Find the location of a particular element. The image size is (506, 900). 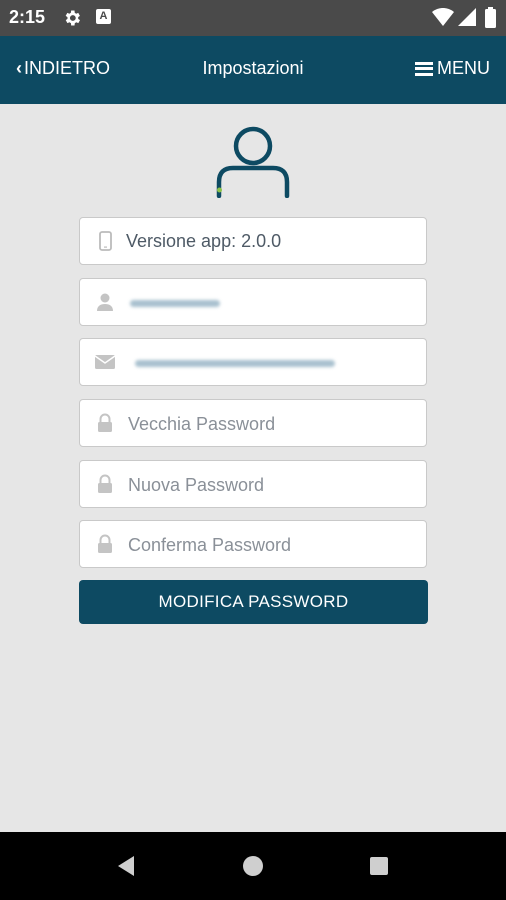

wifi-icon is located at coordinates (443, 17).